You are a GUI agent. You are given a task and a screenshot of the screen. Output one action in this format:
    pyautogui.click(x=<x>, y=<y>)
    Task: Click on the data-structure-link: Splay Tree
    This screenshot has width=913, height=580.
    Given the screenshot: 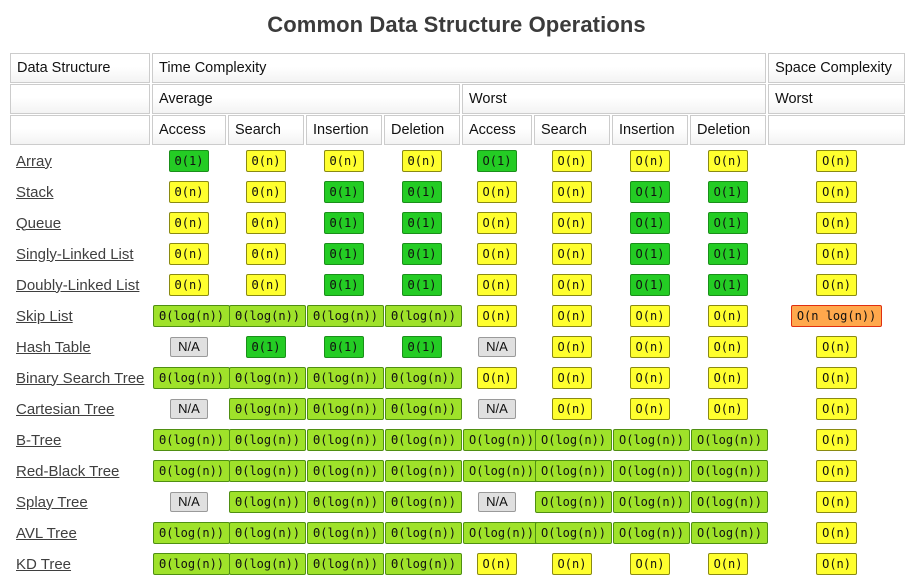 What is the action you would take?
    pyautogui.click(x=52, y=502)
    